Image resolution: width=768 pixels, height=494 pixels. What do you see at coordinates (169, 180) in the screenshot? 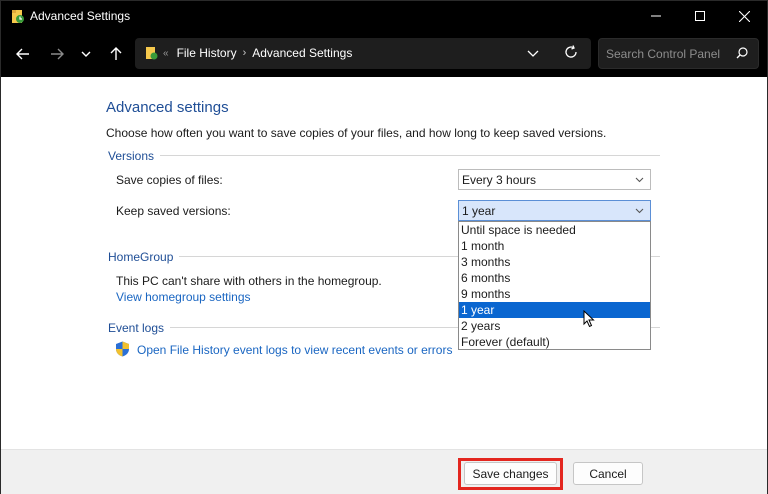
I see `save-copies-label: Save copies of files:` at bounding box center [169, 180].